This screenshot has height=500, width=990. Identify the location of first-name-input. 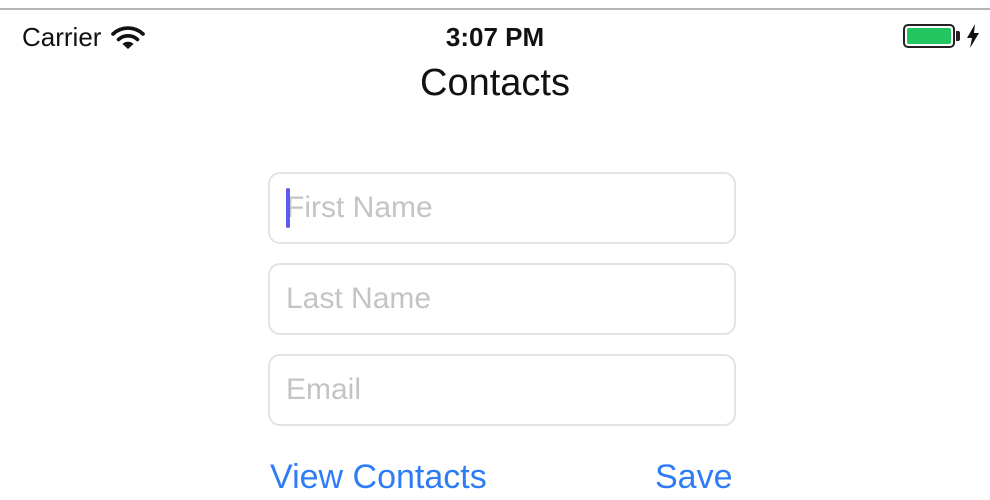
(501, 208).